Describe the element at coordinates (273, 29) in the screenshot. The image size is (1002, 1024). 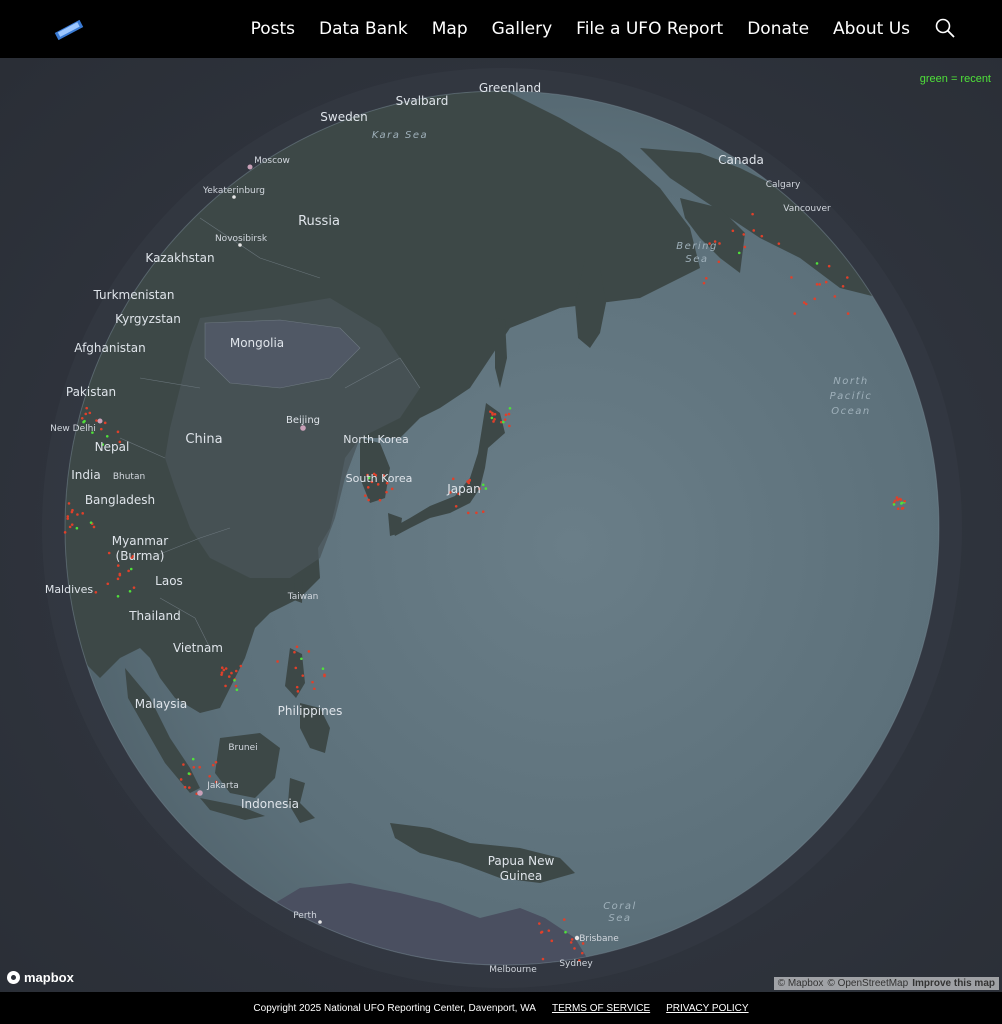
I see `nav-posts: Posts` at that location.